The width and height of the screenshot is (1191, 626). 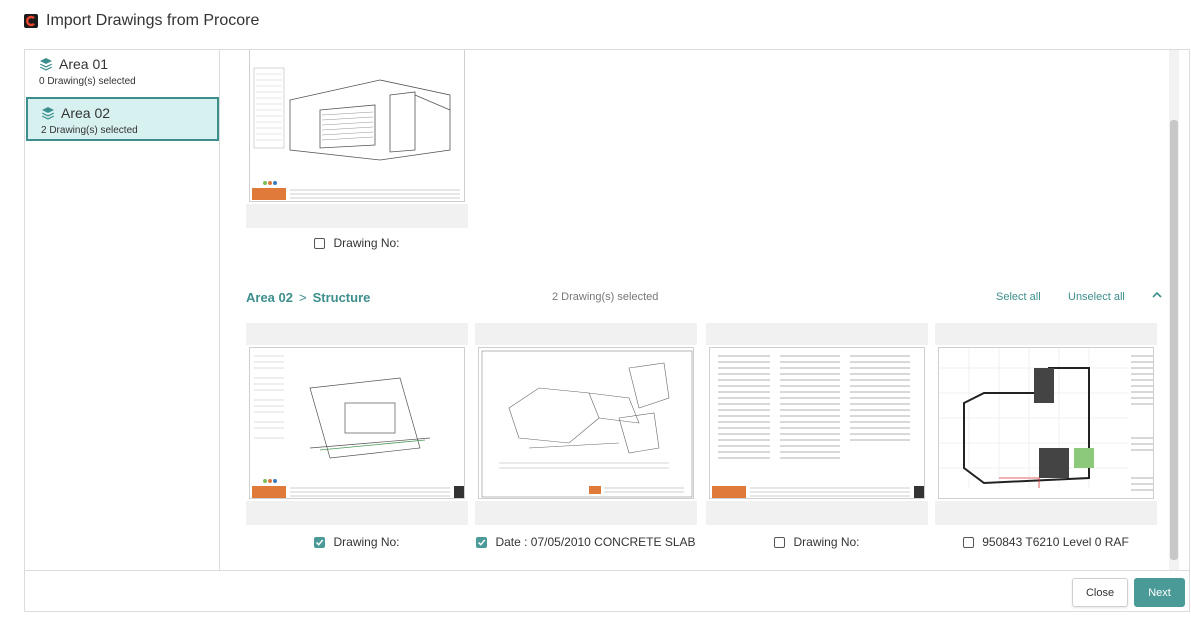 I want to click on section-selected-count: 2 Drawing(s) selected, so click(x=605, y=297).